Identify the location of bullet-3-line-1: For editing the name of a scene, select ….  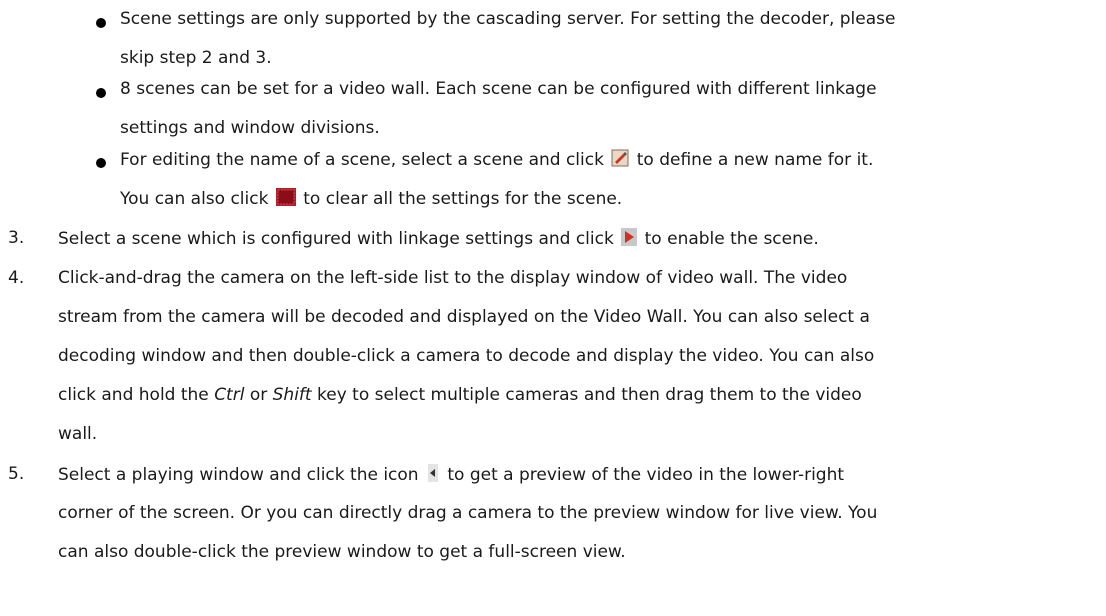
(496, 160).